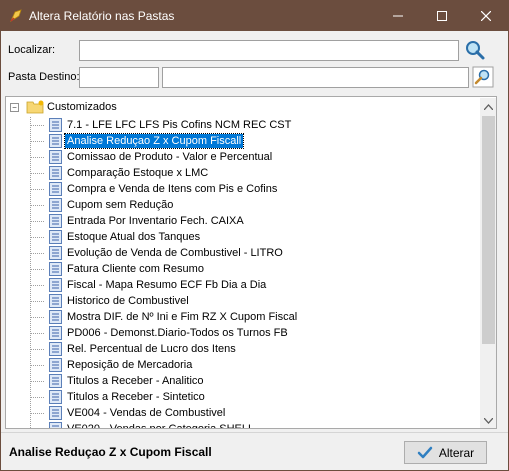  Describe the element at coordinates (398, 16) in the screenshot. I see `minimize-icon` at that location.